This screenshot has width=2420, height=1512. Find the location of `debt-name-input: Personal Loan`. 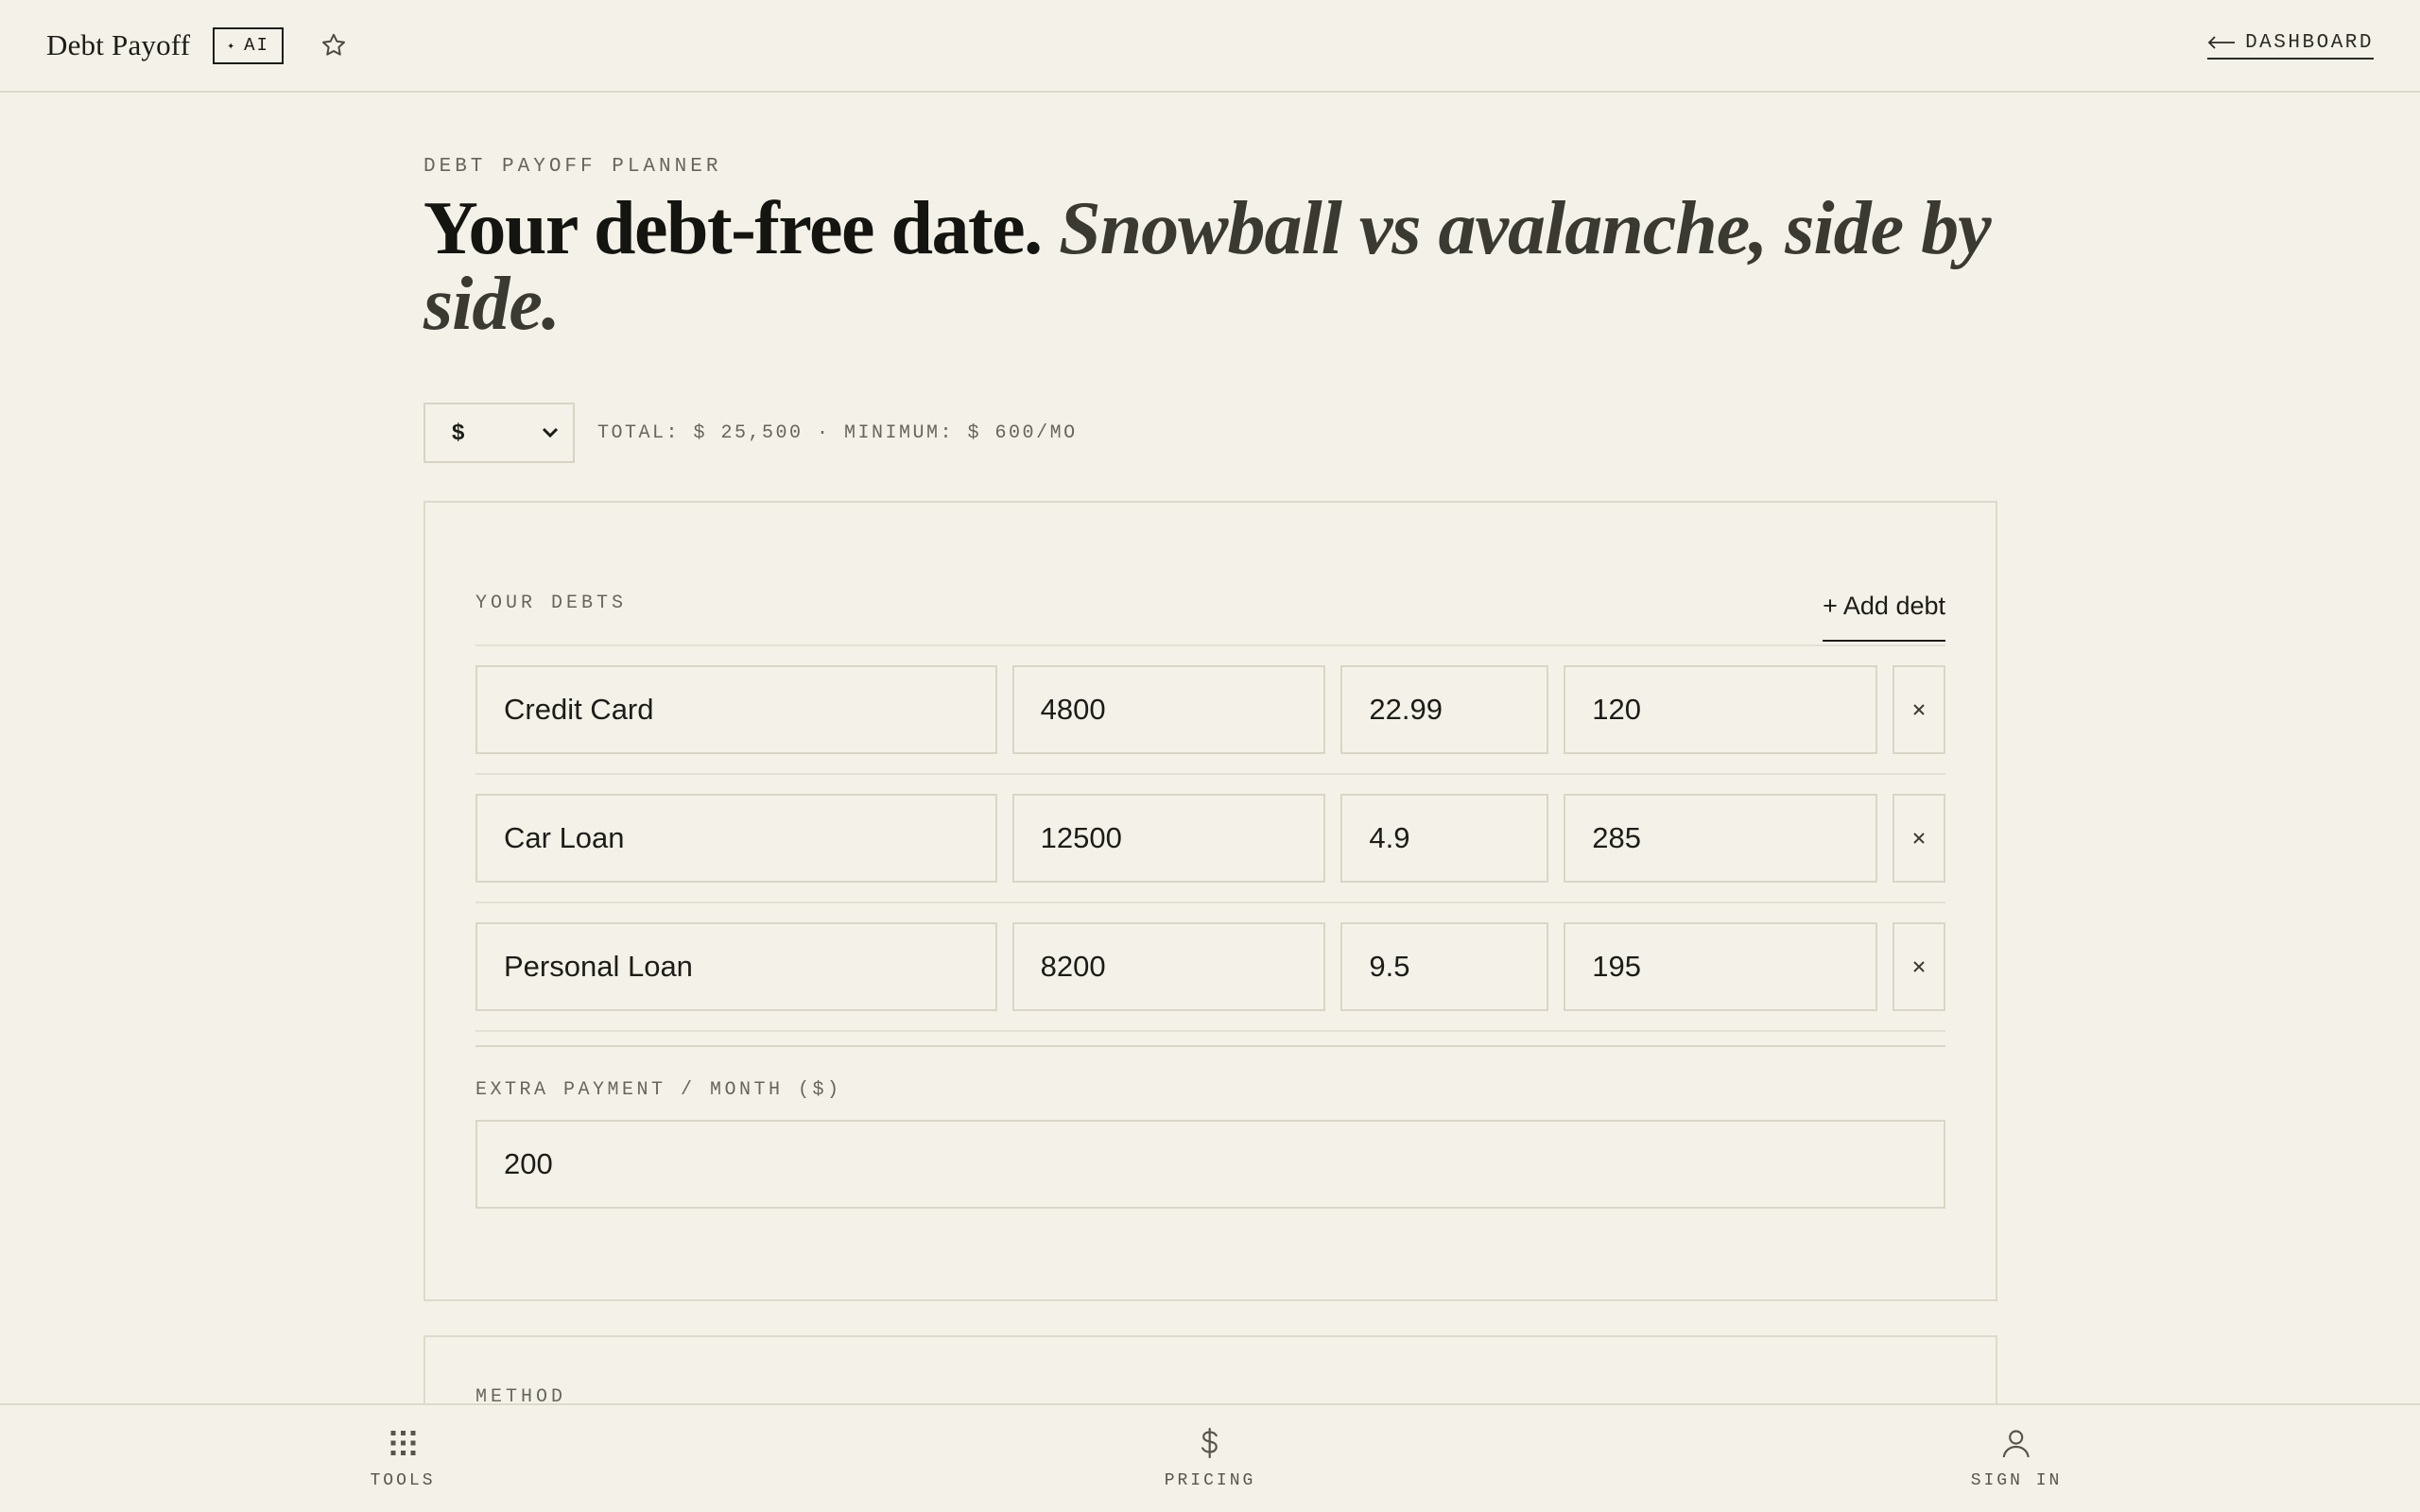

debt-name-input: Personal Loan is located at coordinates (736, 966).